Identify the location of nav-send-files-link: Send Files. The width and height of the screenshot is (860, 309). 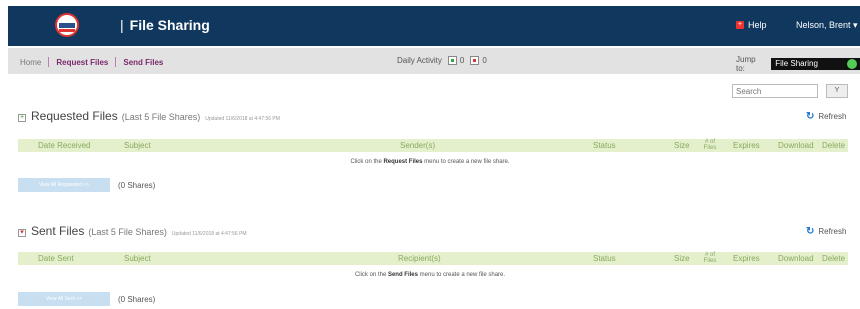
(143, 62).